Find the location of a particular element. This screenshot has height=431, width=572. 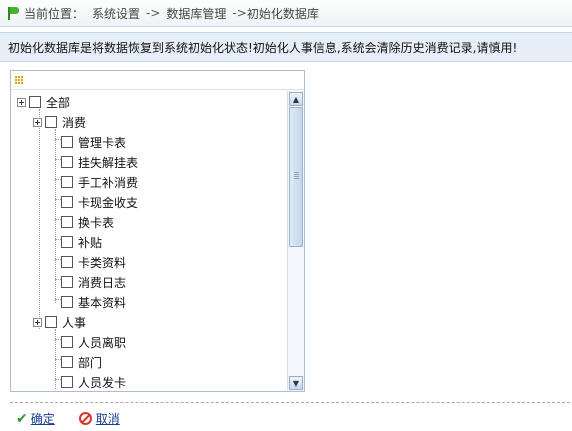

tree-node-card-exchange: 换卡表 is located at coordinates (87, 222).